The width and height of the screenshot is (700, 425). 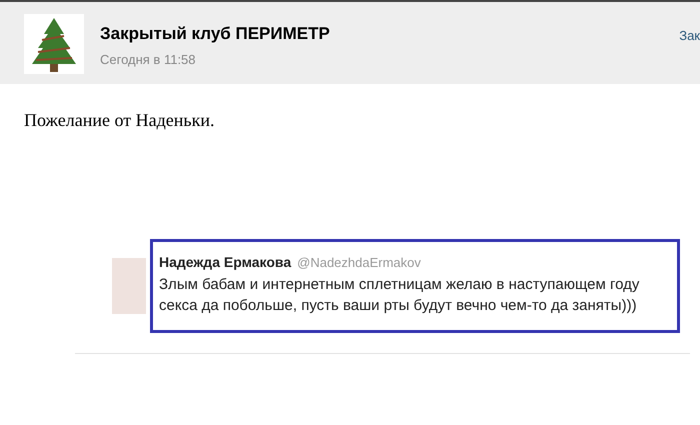 I want to click on group-title: Закрытый клуб ПЕРИМЕТР, so click(x=215, y=34).